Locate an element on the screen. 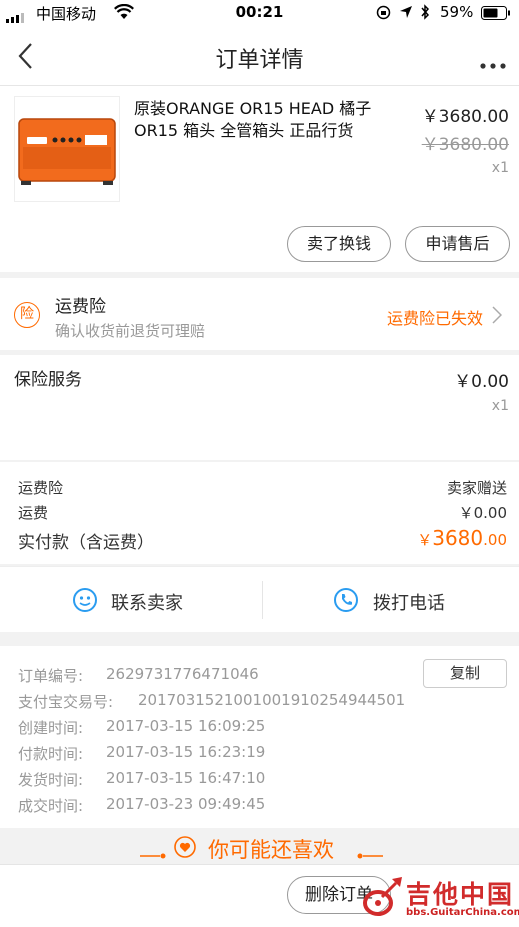 This screenshot has height=927, width=519. info-row-order-no: 订单编号: 2629731776471046 is located at coordinates (218, 675).